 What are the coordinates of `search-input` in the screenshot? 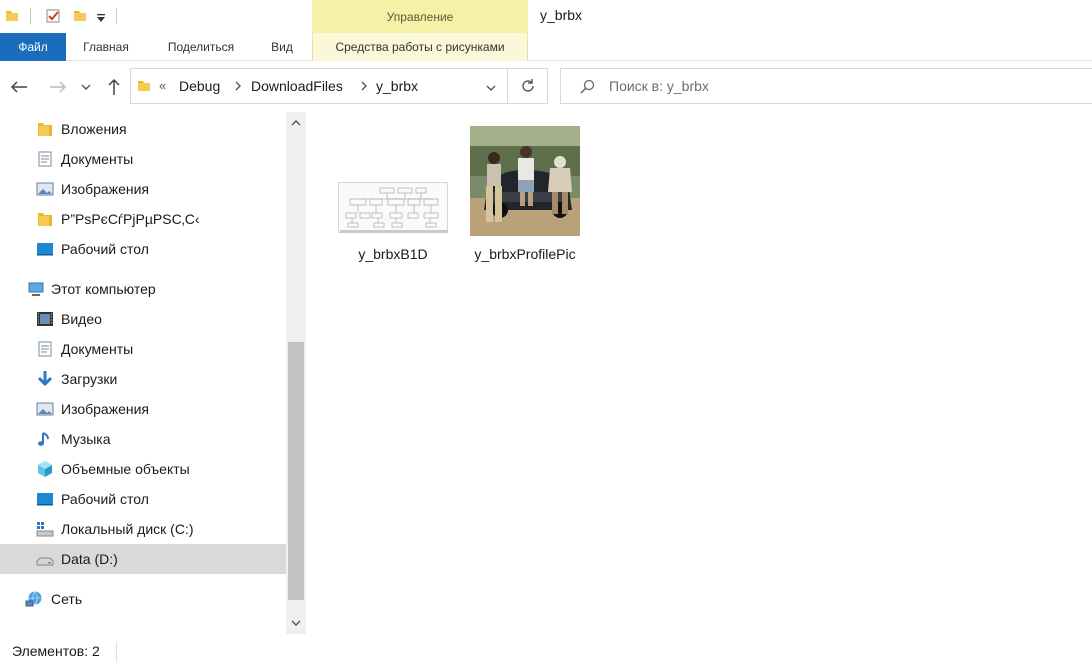 It's located at (839, 86).